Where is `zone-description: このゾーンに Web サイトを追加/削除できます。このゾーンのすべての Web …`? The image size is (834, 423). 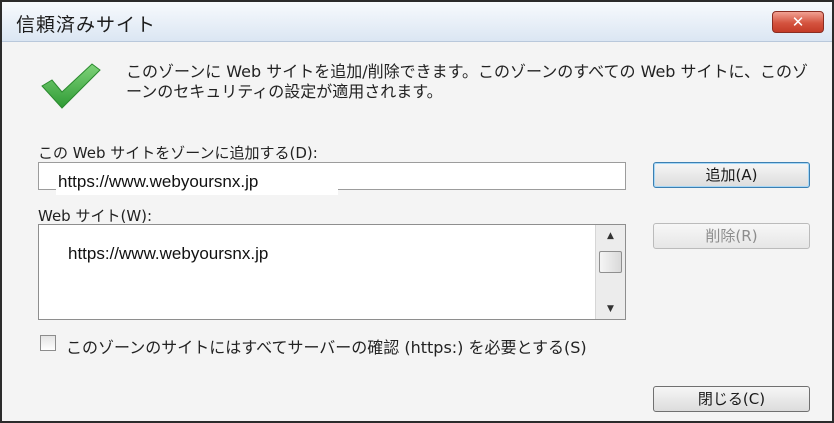
zone-description: このゾーンに Web サイトを追加/削除できます。このゾーンのすべての Web … is located at coordinates (467, 81).